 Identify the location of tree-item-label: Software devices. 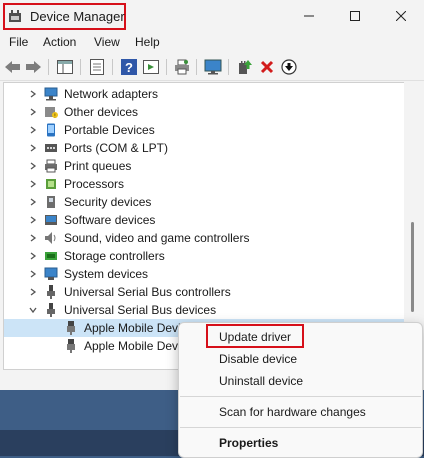
(110, 220).